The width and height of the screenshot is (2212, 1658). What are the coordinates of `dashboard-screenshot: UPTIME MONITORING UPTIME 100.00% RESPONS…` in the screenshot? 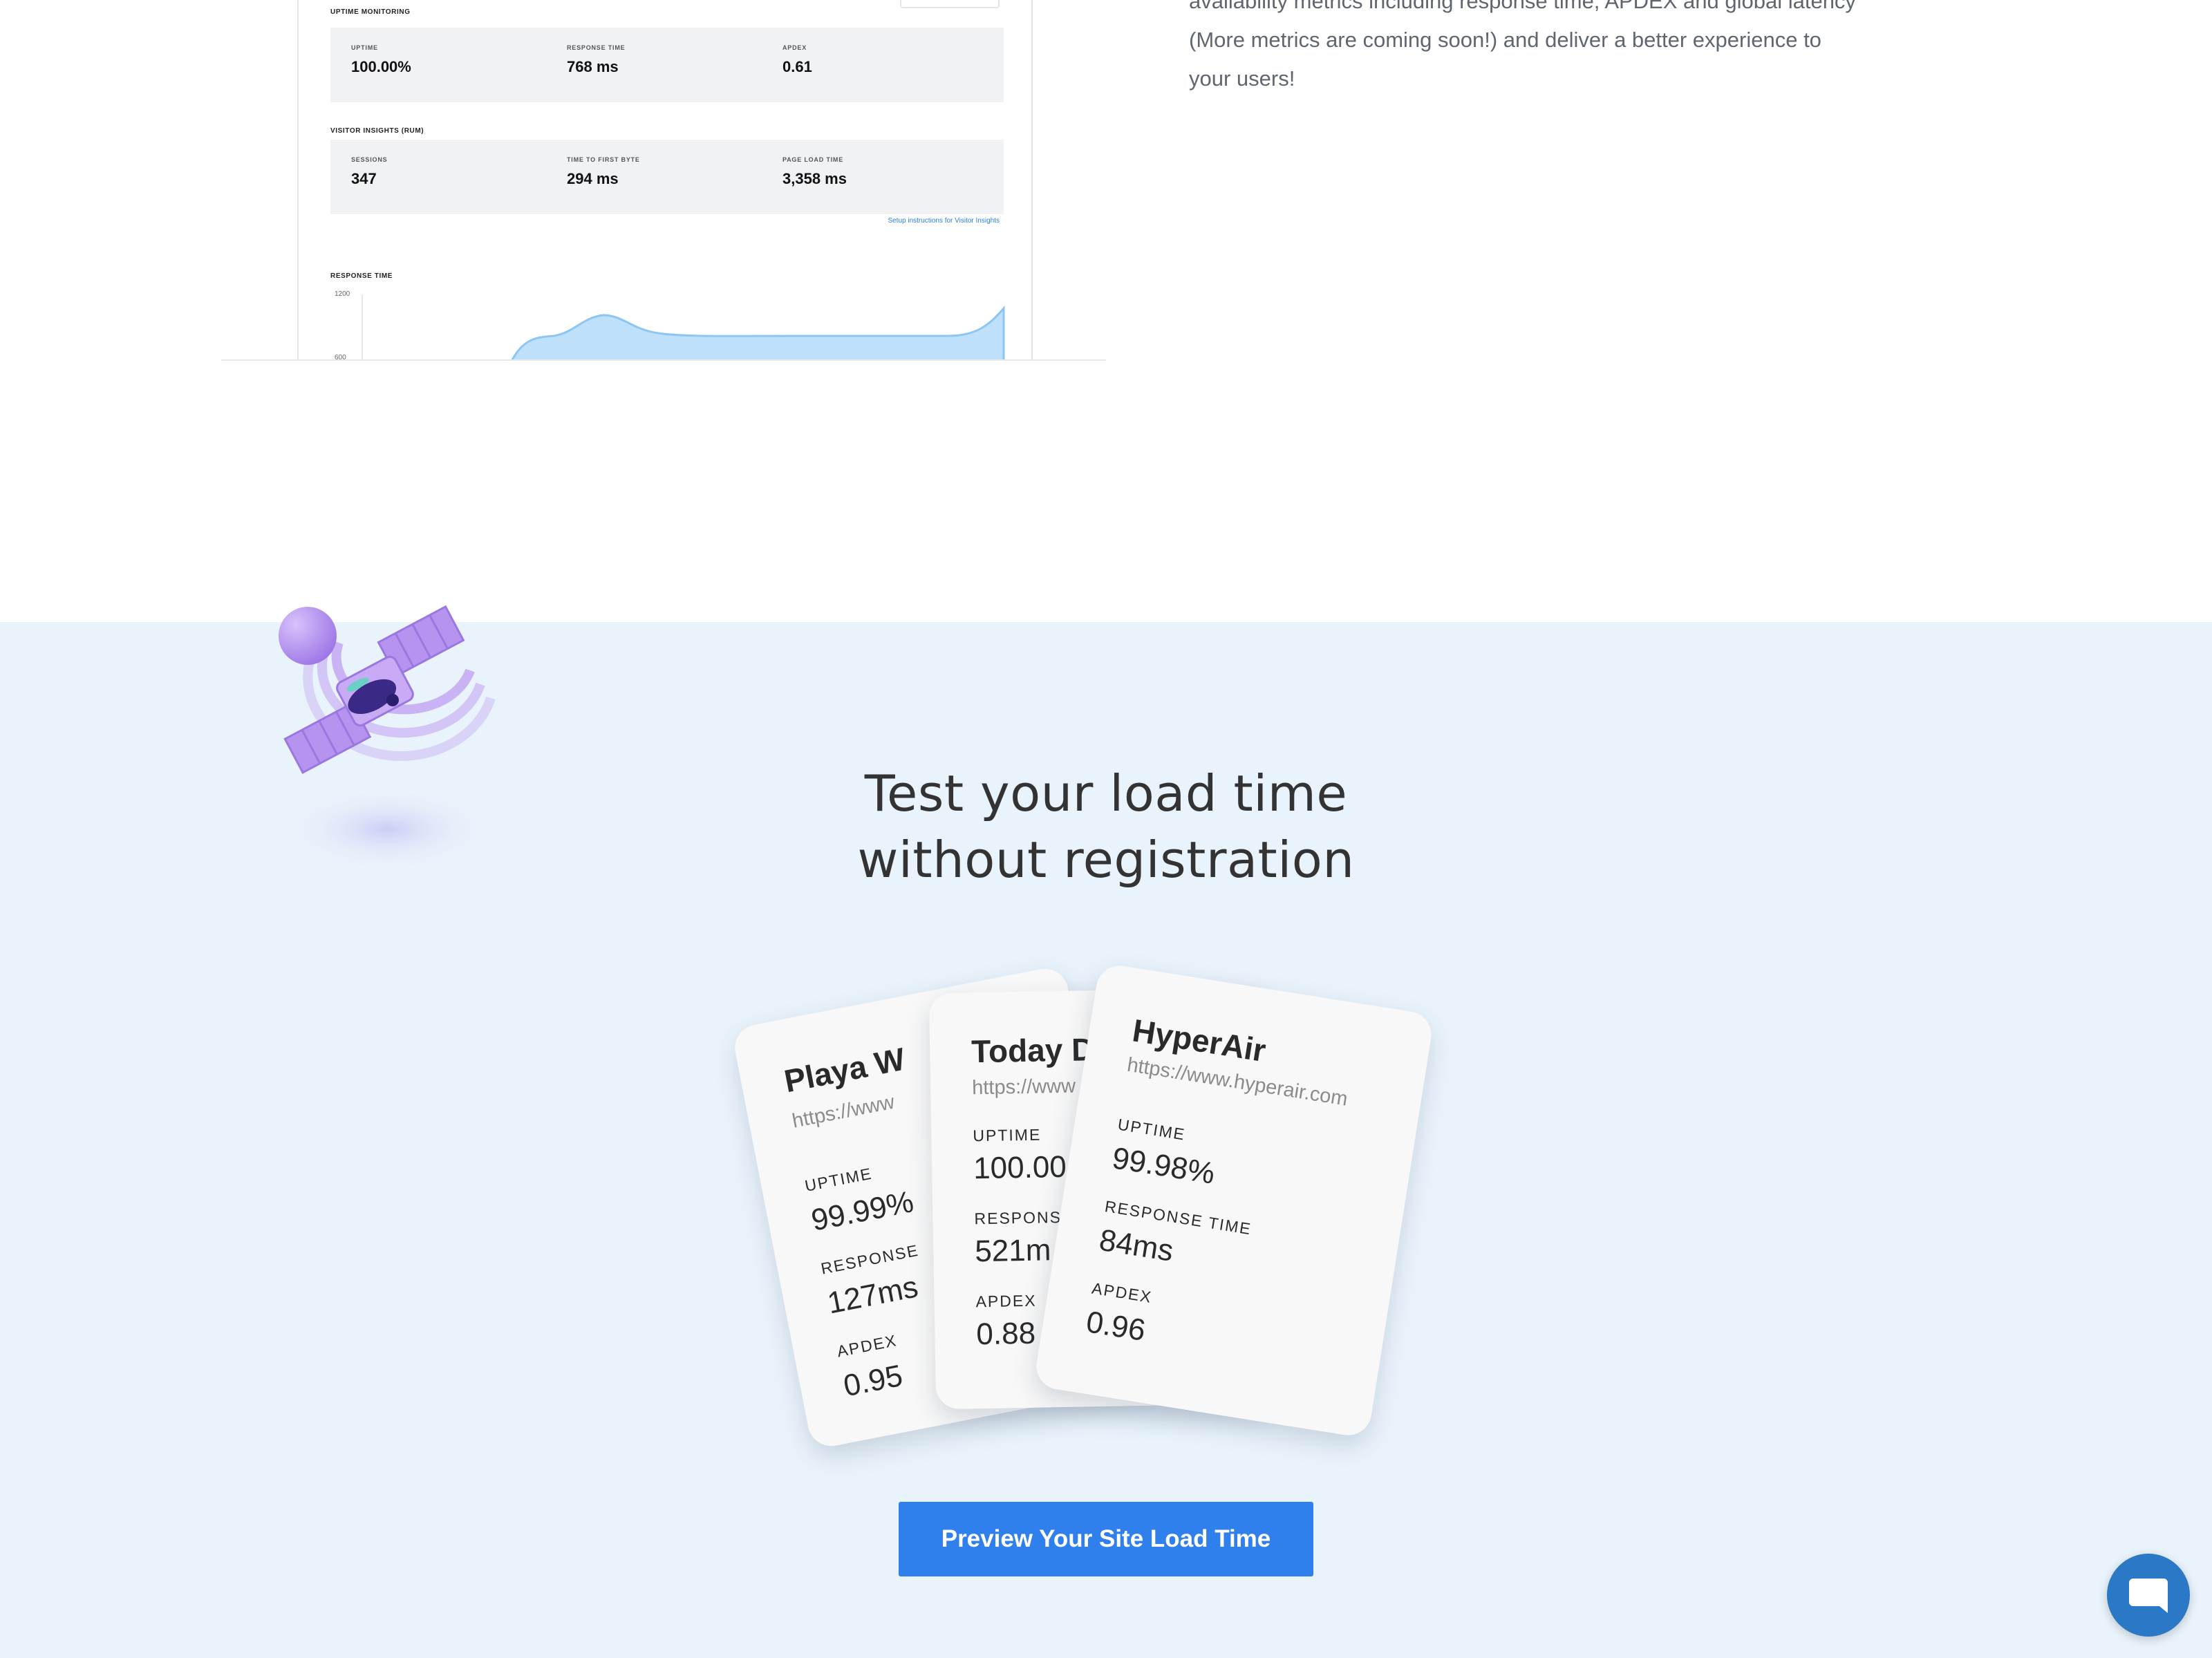 It's located at (663, 180).